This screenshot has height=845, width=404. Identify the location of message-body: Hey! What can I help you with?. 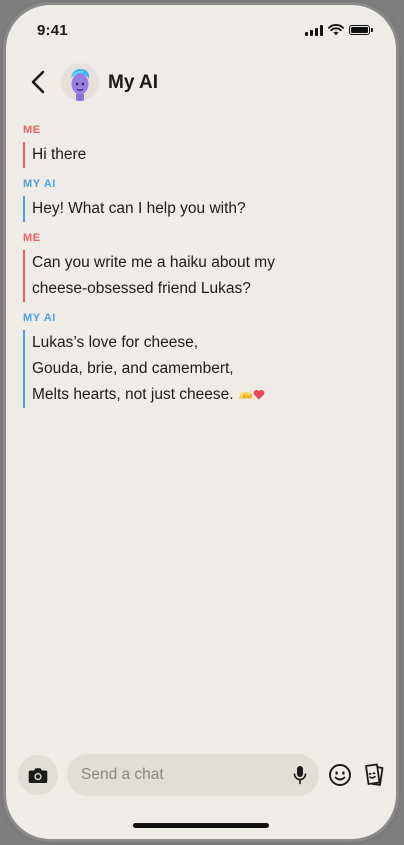
(187, 209).